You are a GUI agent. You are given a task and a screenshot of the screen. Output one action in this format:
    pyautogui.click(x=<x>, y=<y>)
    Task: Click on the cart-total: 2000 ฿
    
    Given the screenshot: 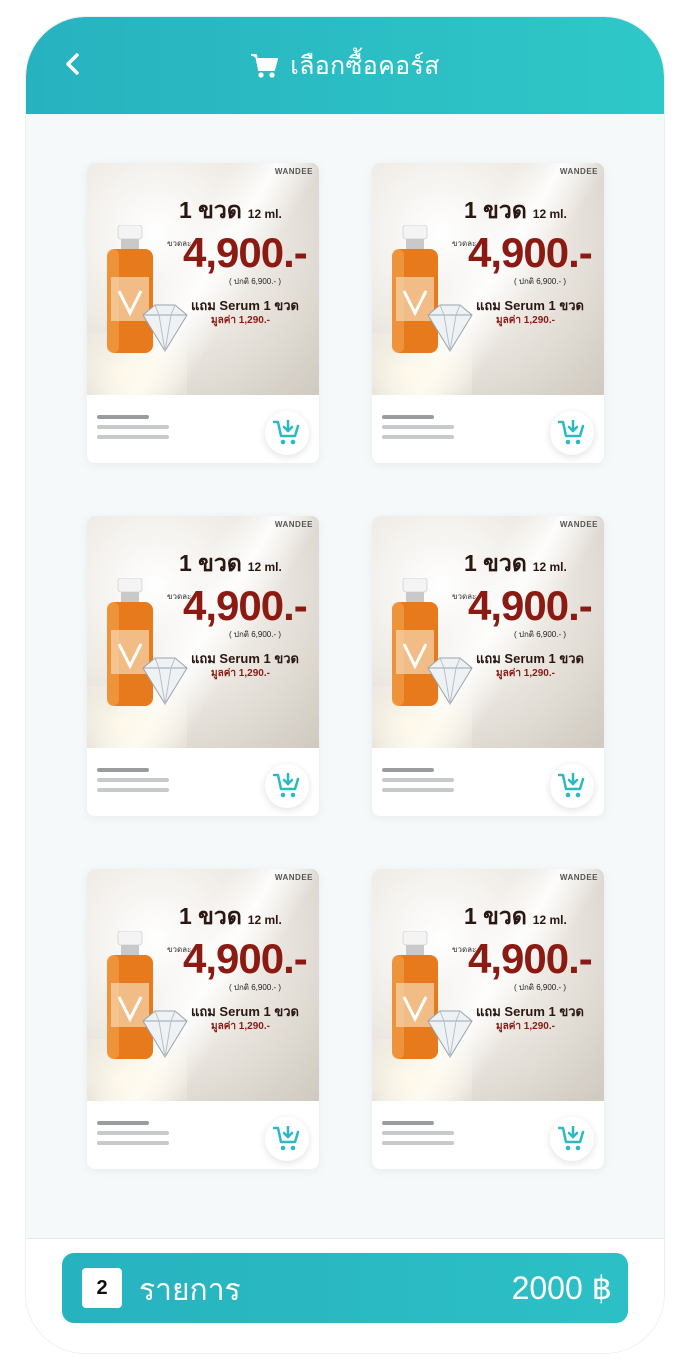 What is the action you would take?
    pyautogui.click(x=561, y=1288)
    